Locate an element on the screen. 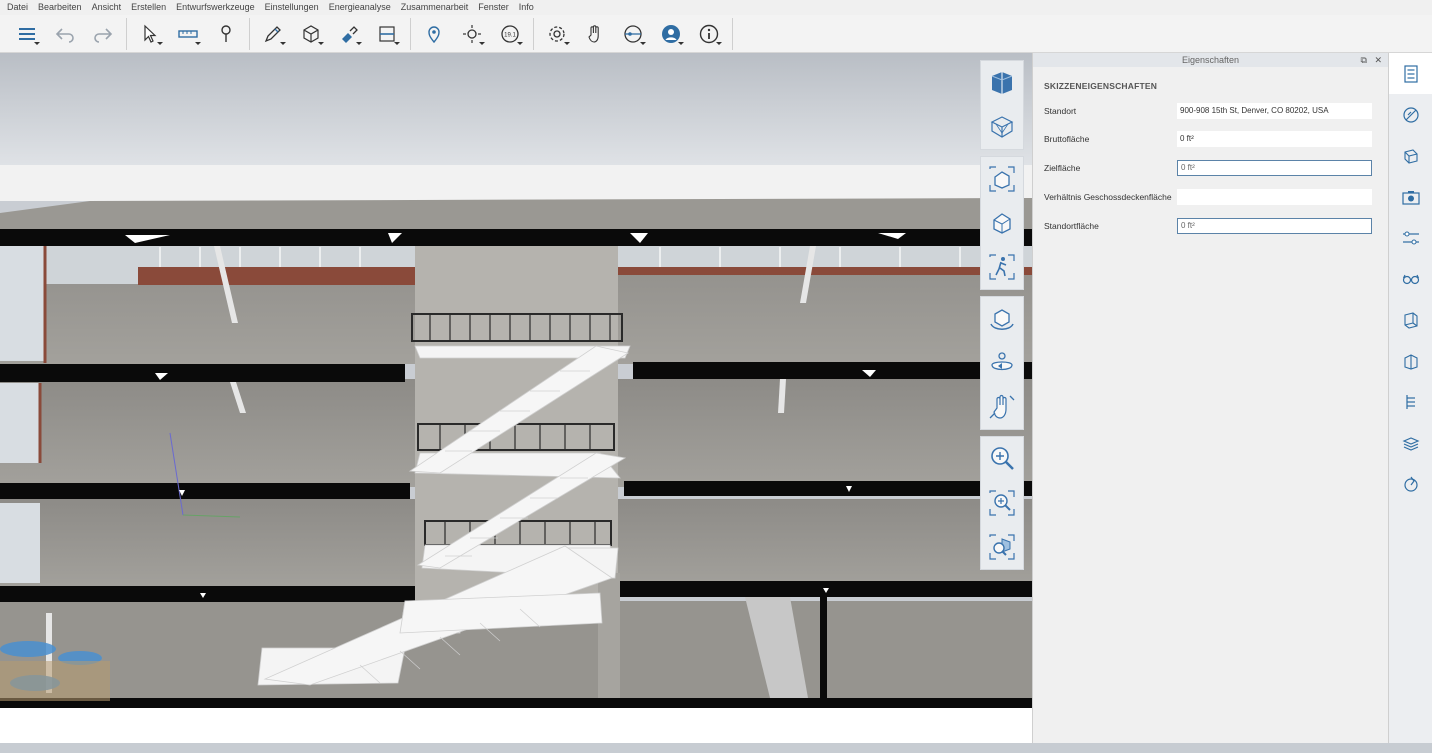 The width and height of the screenshot is (1432, 753). paint-button is located at coordinates (349, 34).